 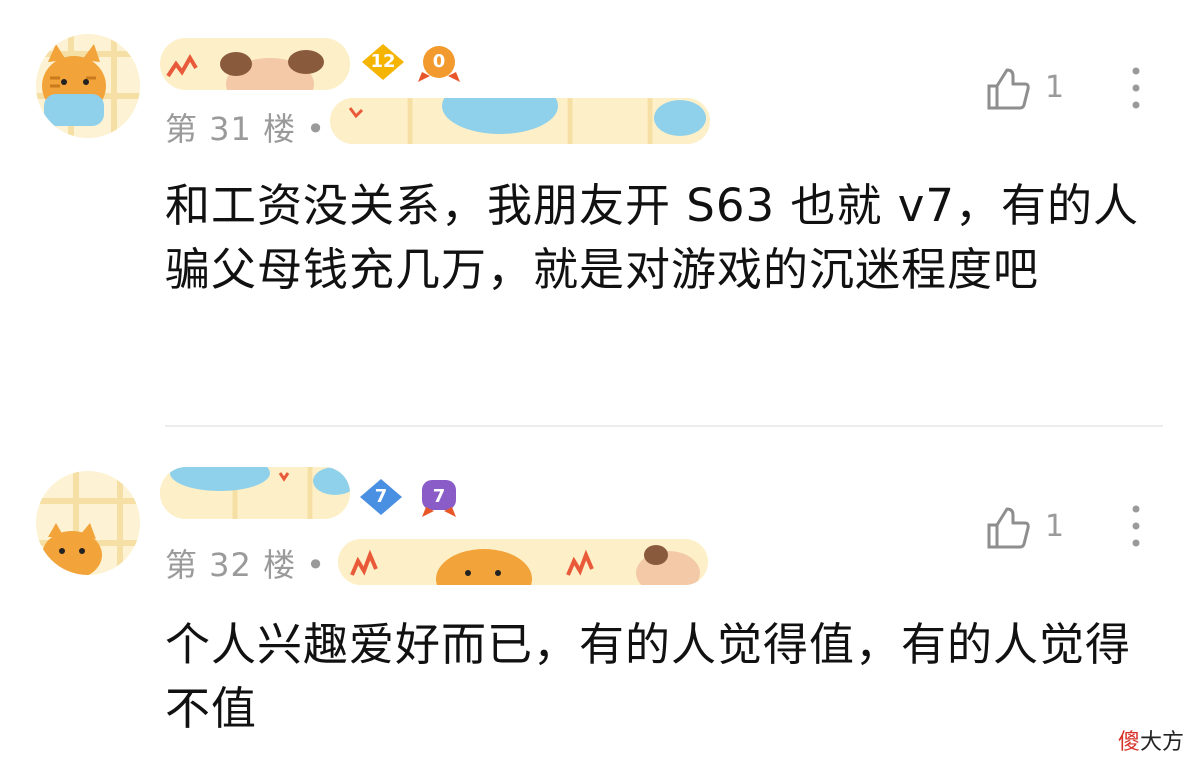 I want to click on floor-info: 第 32 楼 •, so click(x=245, y=563).